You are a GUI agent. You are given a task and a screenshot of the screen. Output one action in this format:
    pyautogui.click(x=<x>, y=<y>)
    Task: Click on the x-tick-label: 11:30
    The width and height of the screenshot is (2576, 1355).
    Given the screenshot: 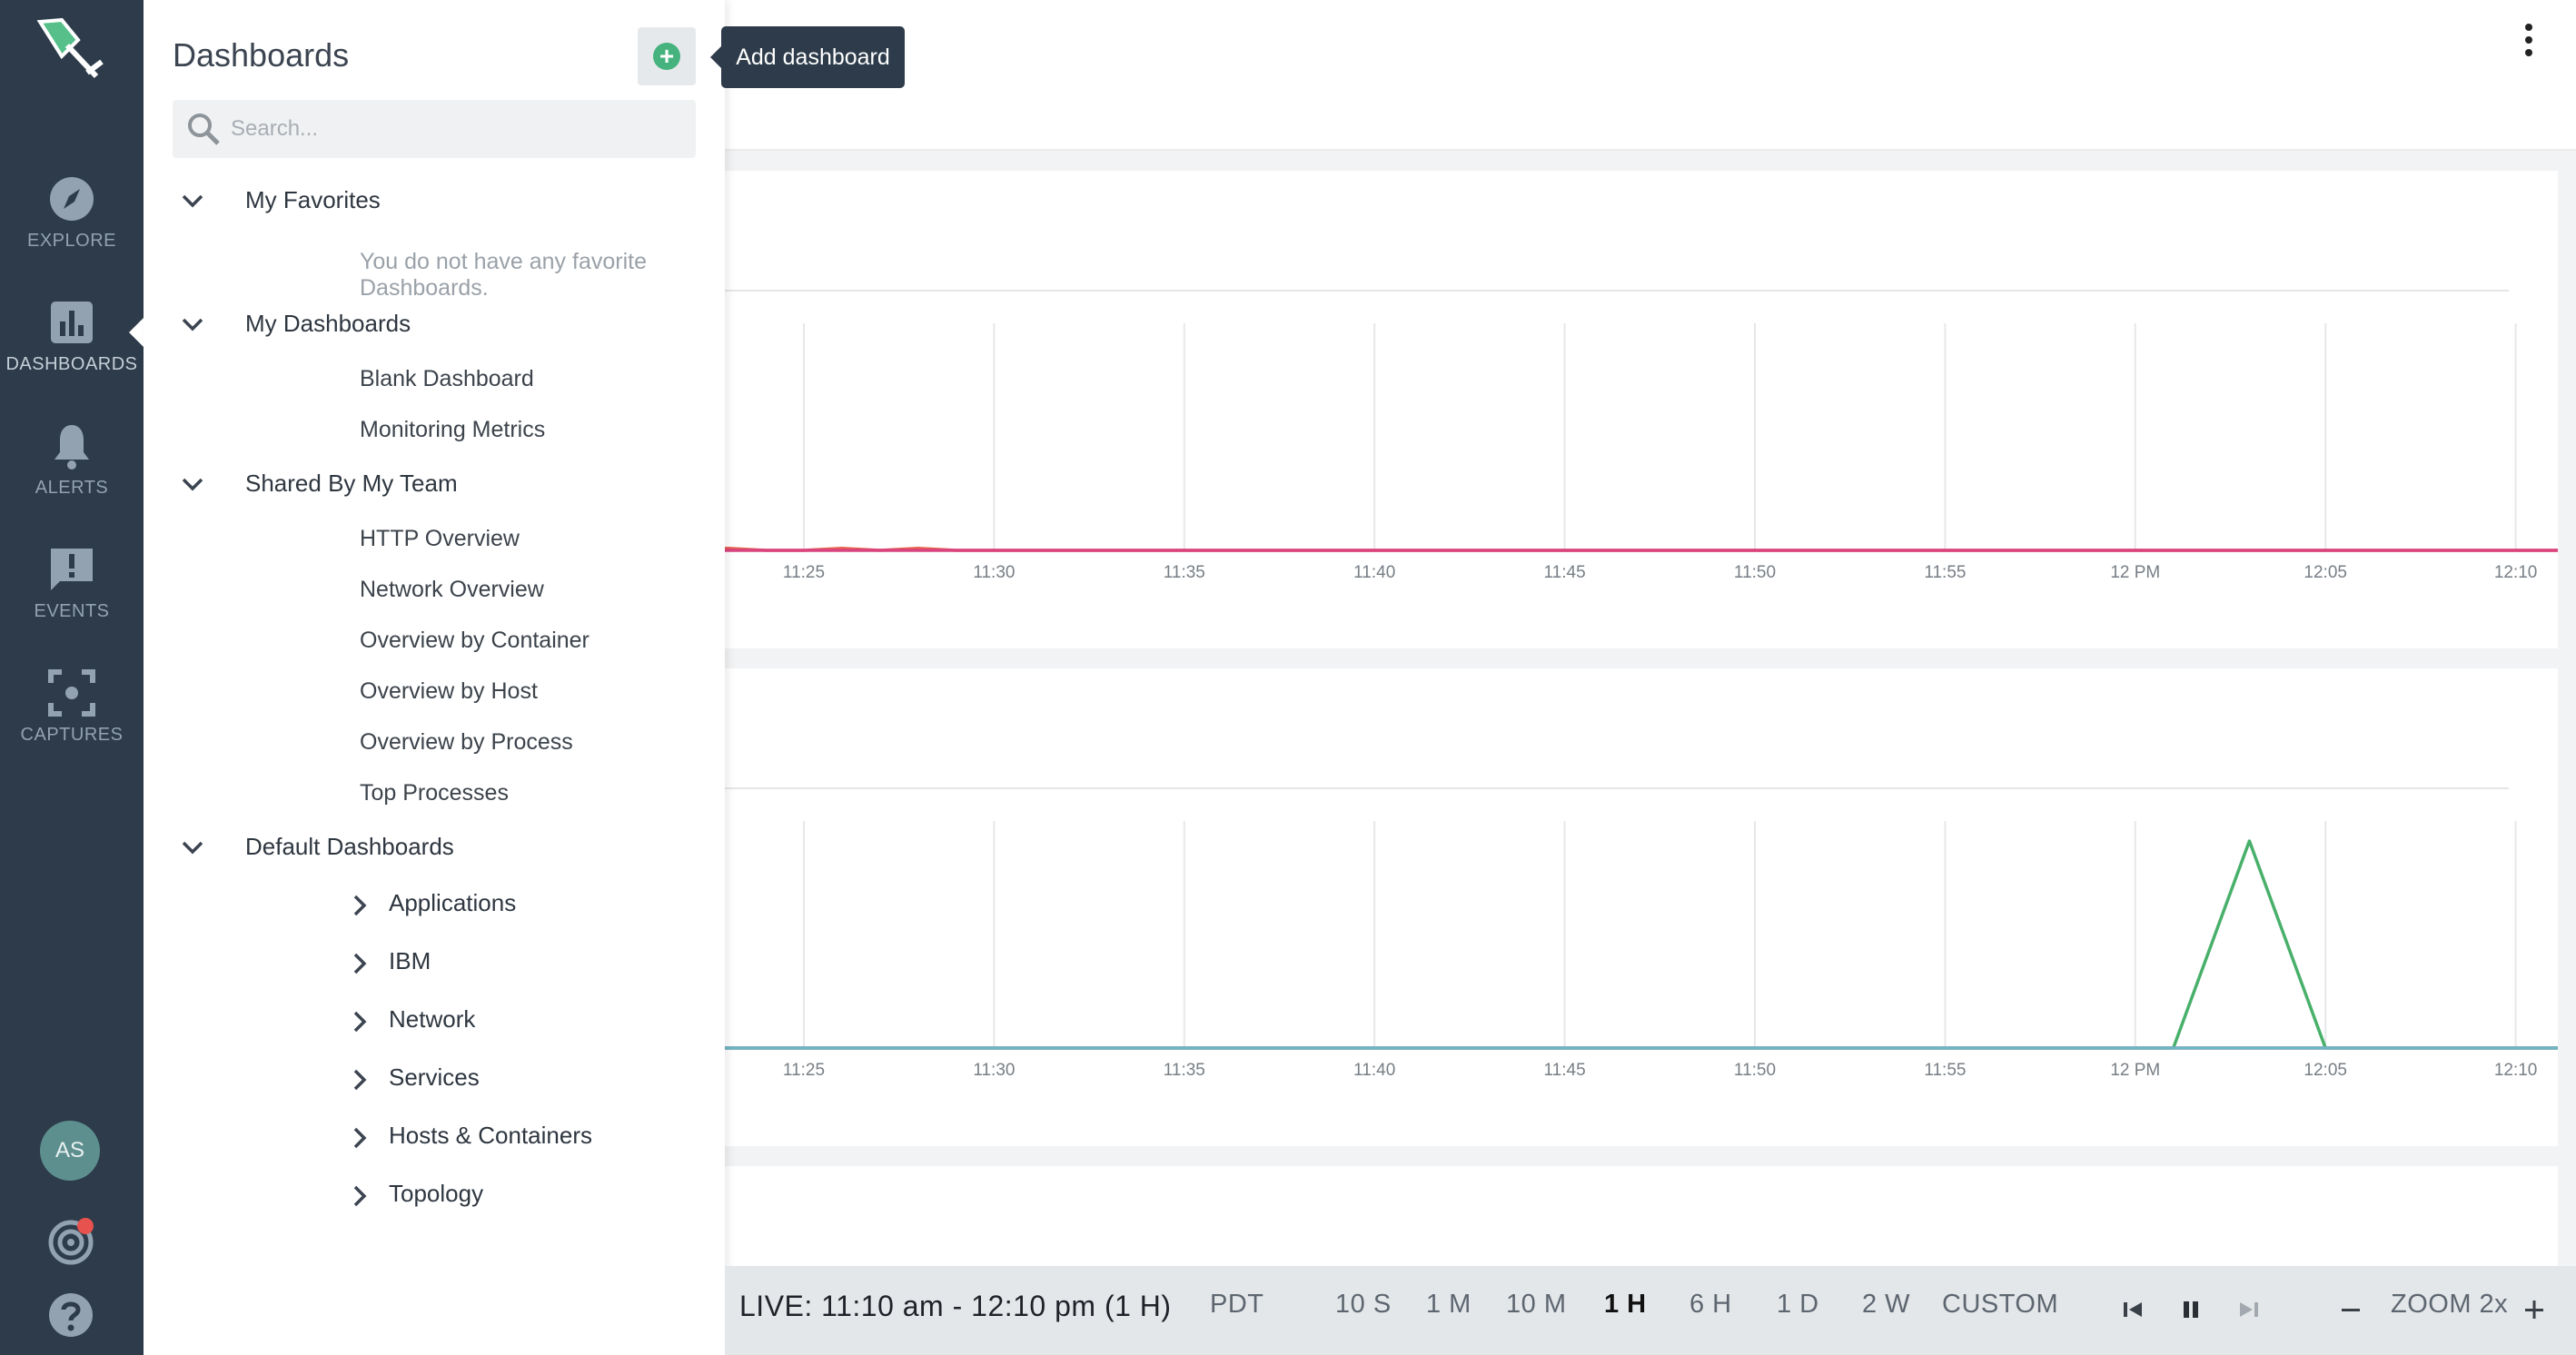 What is the action you would take?
    pyautogui.click(x=994, y=1070)
    